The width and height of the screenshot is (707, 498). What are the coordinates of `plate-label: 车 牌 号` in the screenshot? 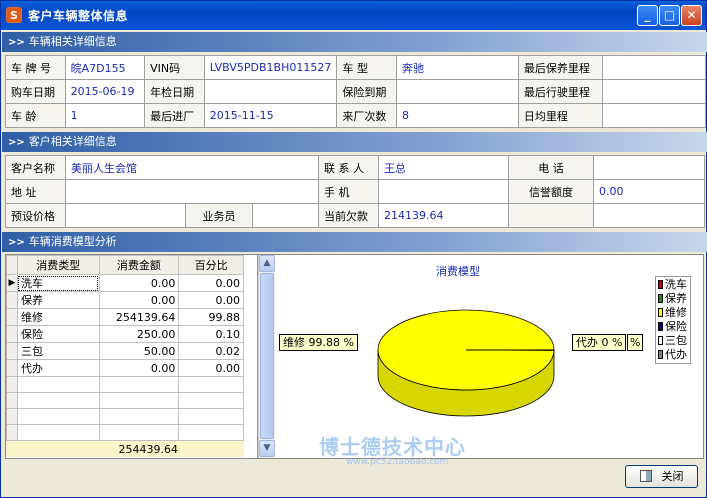 It's located at (35, 67).